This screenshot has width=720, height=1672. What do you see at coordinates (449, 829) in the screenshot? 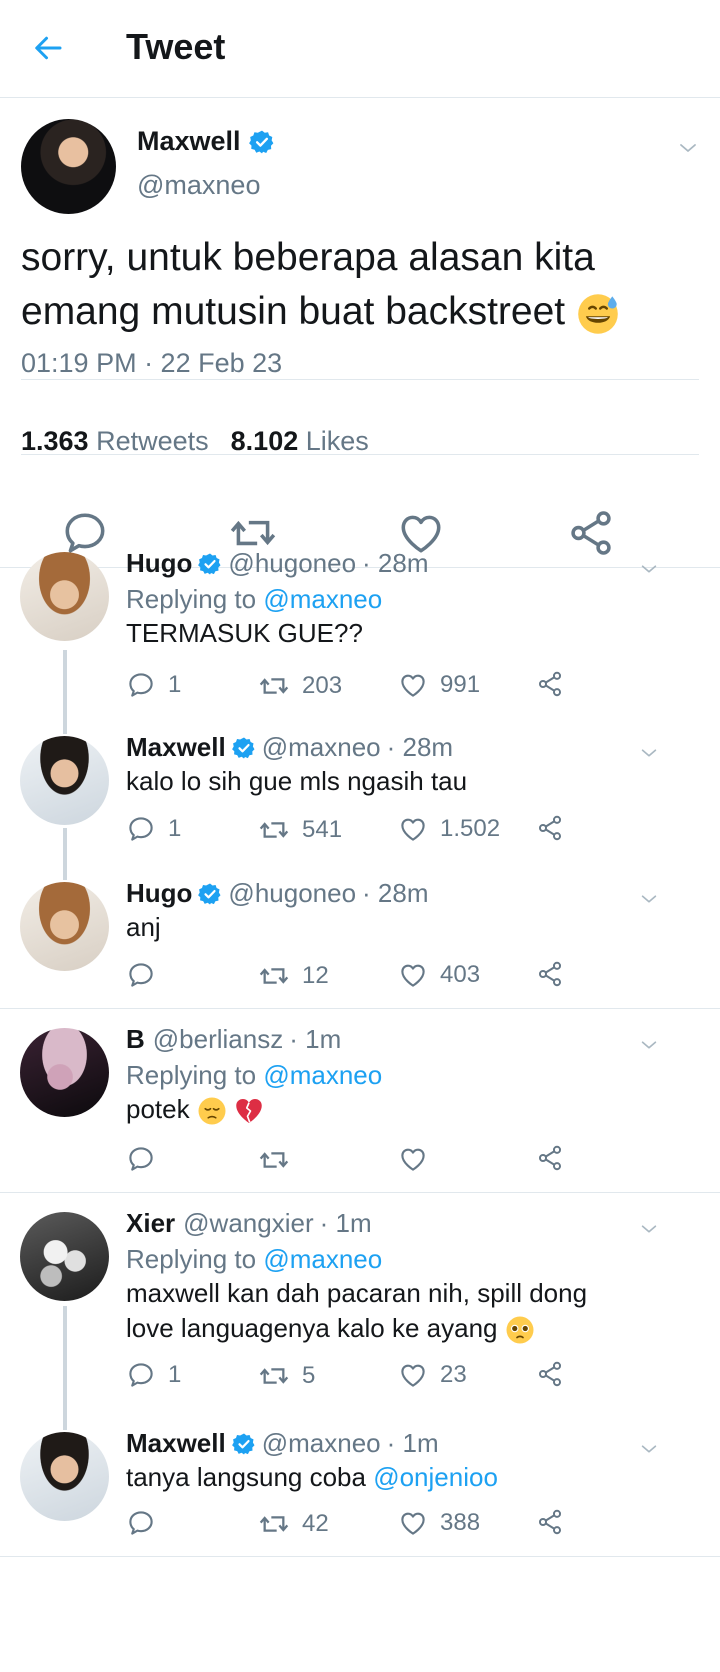
I see `like-button: 1.502` at bounding box center [449, 829].